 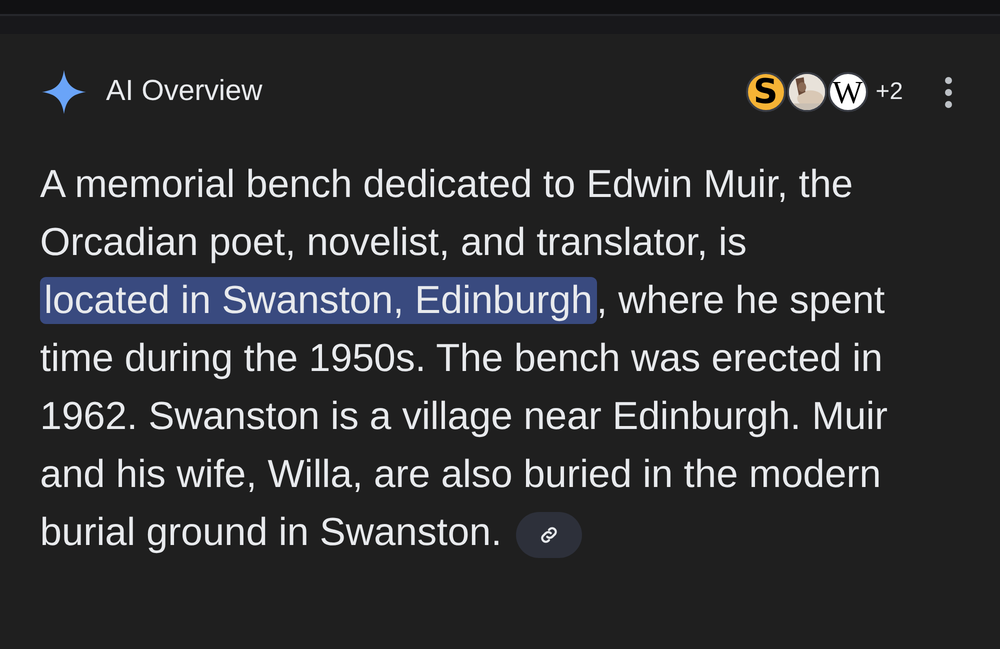 What do you see at coordinates (889, 92) in the screenshot?
I see `more-sources-count: +2` at bounding box center [889, 92].